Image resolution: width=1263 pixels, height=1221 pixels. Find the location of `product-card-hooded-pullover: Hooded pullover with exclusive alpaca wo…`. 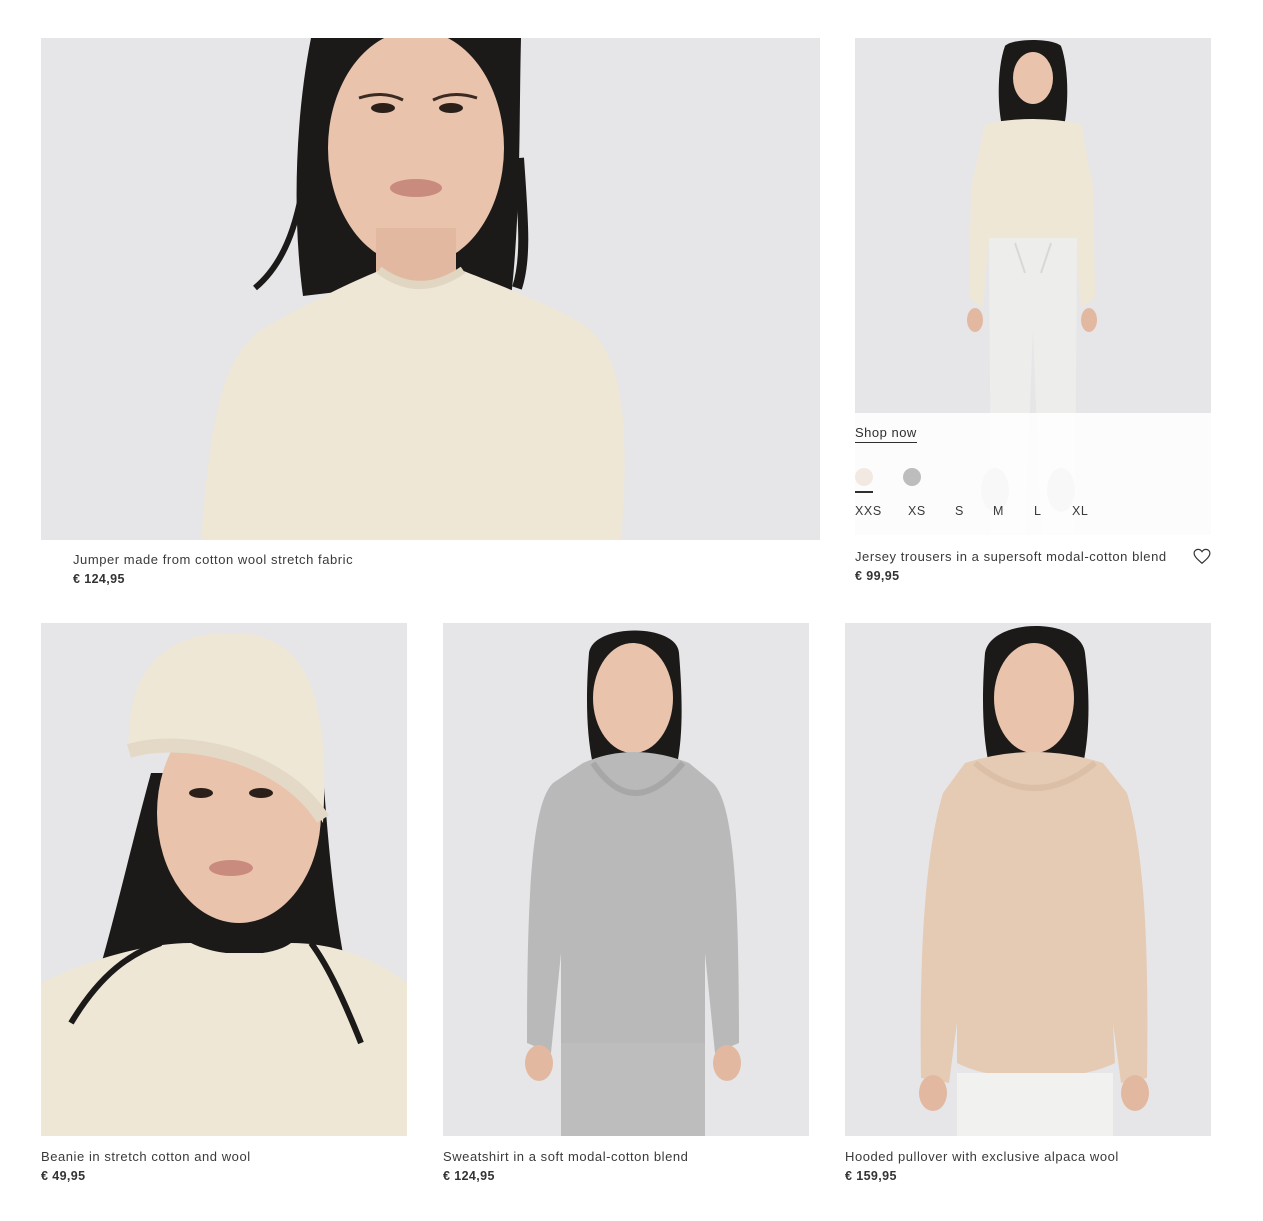

product-card-hooded-pullover: Hooded pullover with exclusive alpaca wo… is located at coordinates (1028, 908).